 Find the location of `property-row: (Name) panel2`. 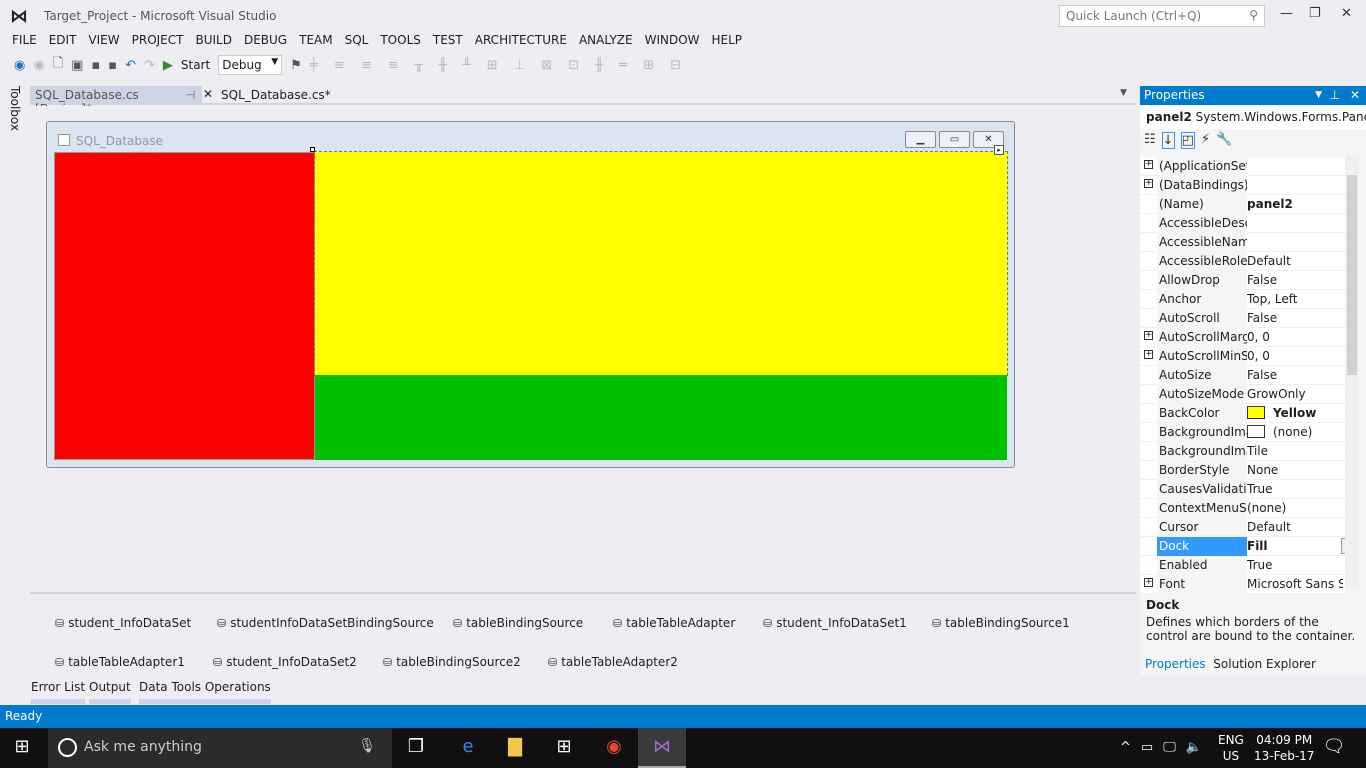

property-row: (Name) panel2 is located at coordinates (1242, 204).